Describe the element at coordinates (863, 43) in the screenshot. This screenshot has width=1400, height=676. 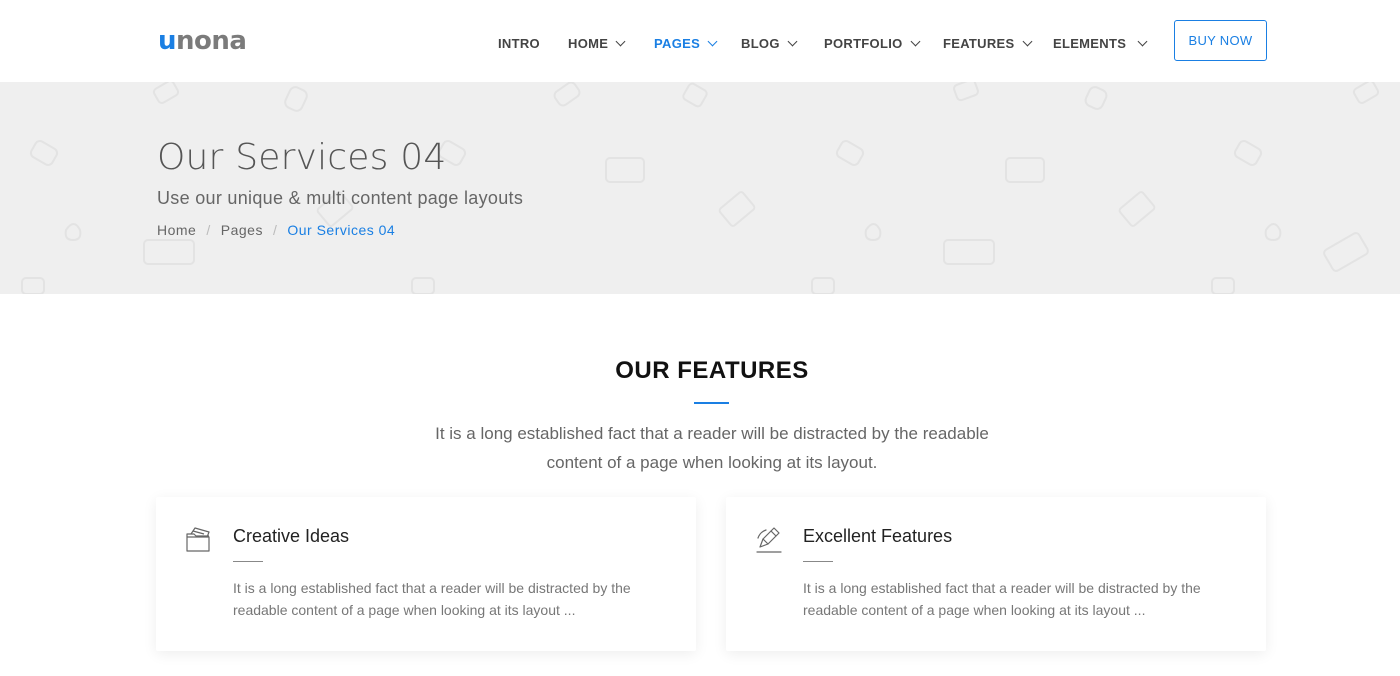
I see `nav-item-label: PORTFOLIO` at that location.